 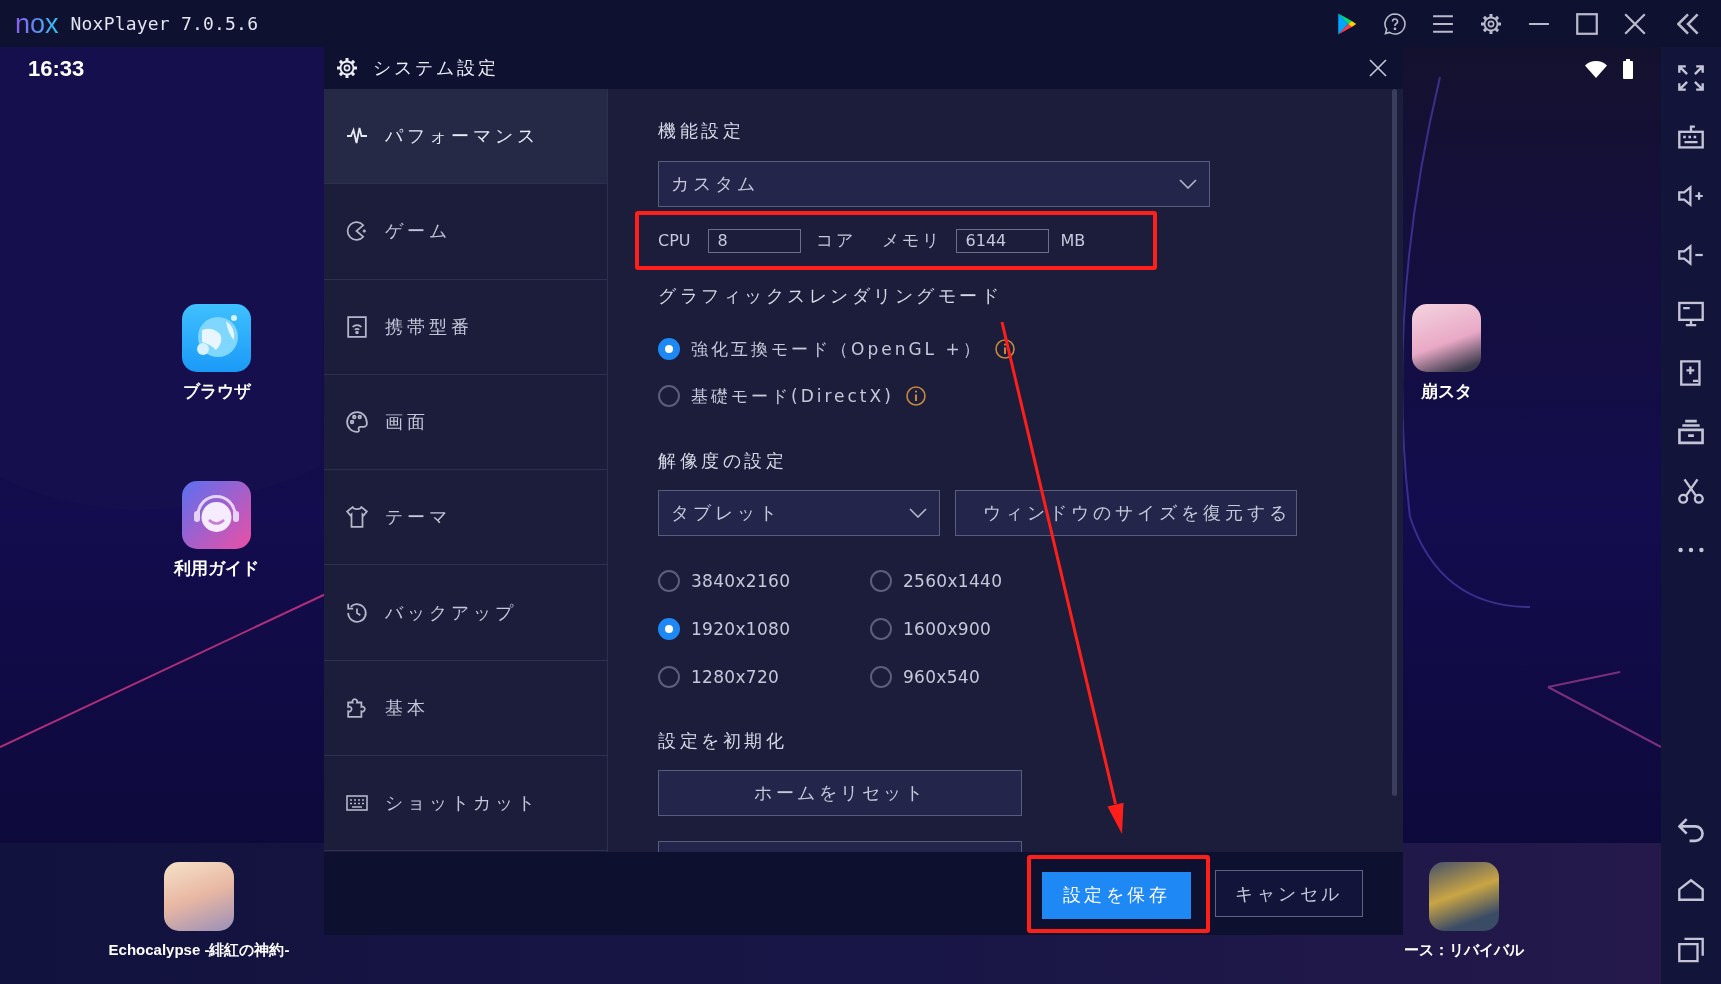 What do you see at coordinates (911, 240) in the screenshot?
I see `memory-label: メモリ` at bounding box center [911, 240].